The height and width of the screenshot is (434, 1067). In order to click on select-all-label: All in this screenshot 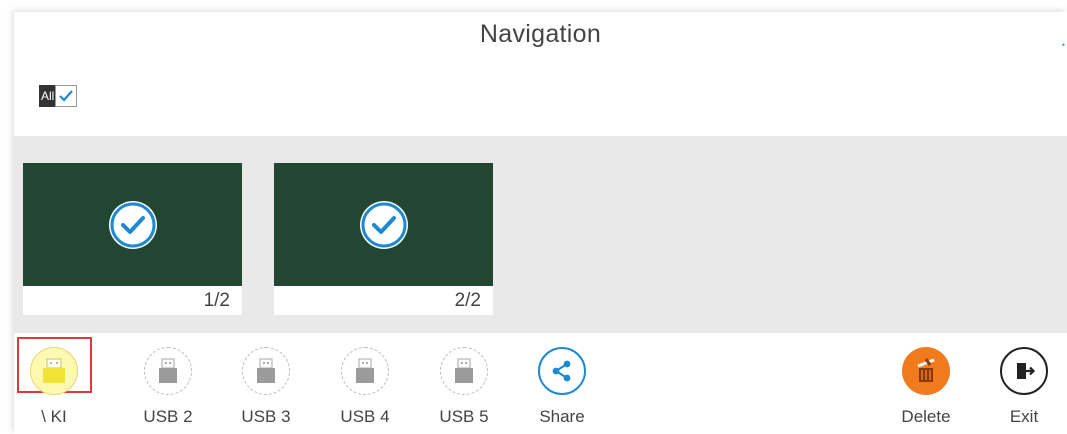, I will do `click(47, 96)`.